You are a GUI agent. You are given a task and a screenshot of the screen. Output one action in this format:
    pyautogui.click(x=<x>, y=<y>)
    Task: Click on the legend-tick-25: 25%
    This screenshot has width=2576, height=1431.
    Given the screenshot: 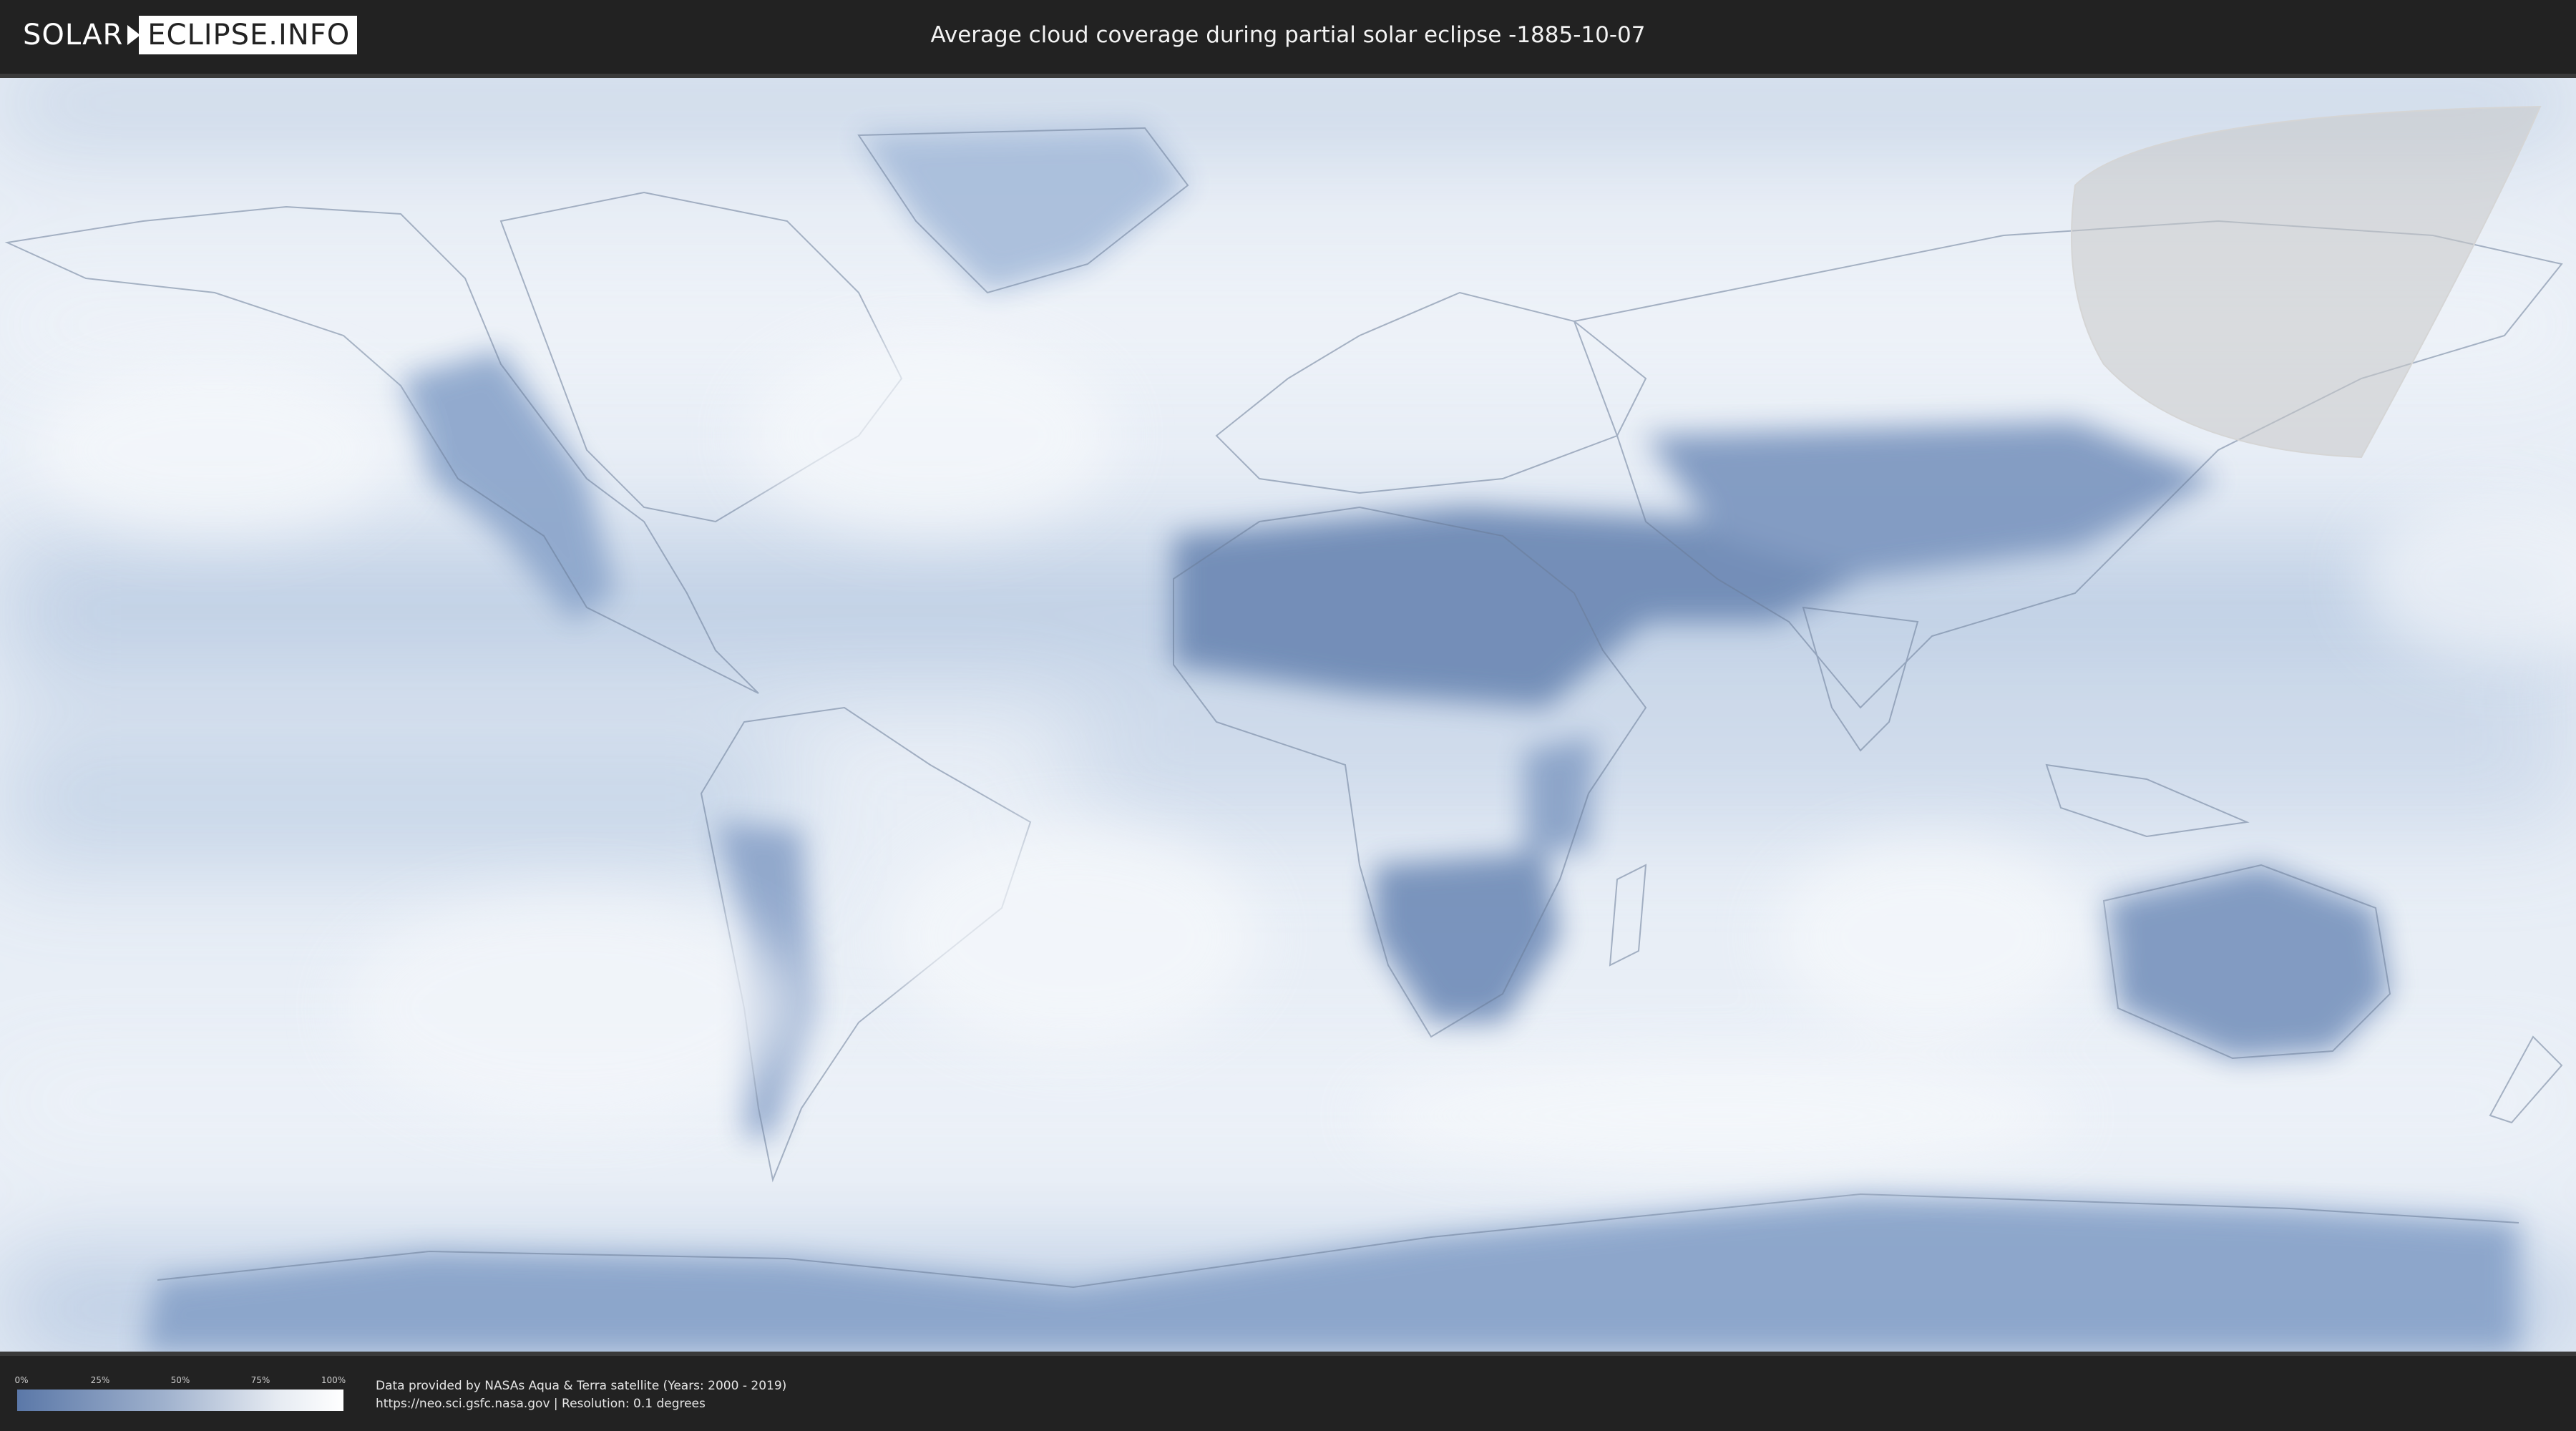 What is the action you would take?
    pyautogui.click(x=100, y=1380)
    